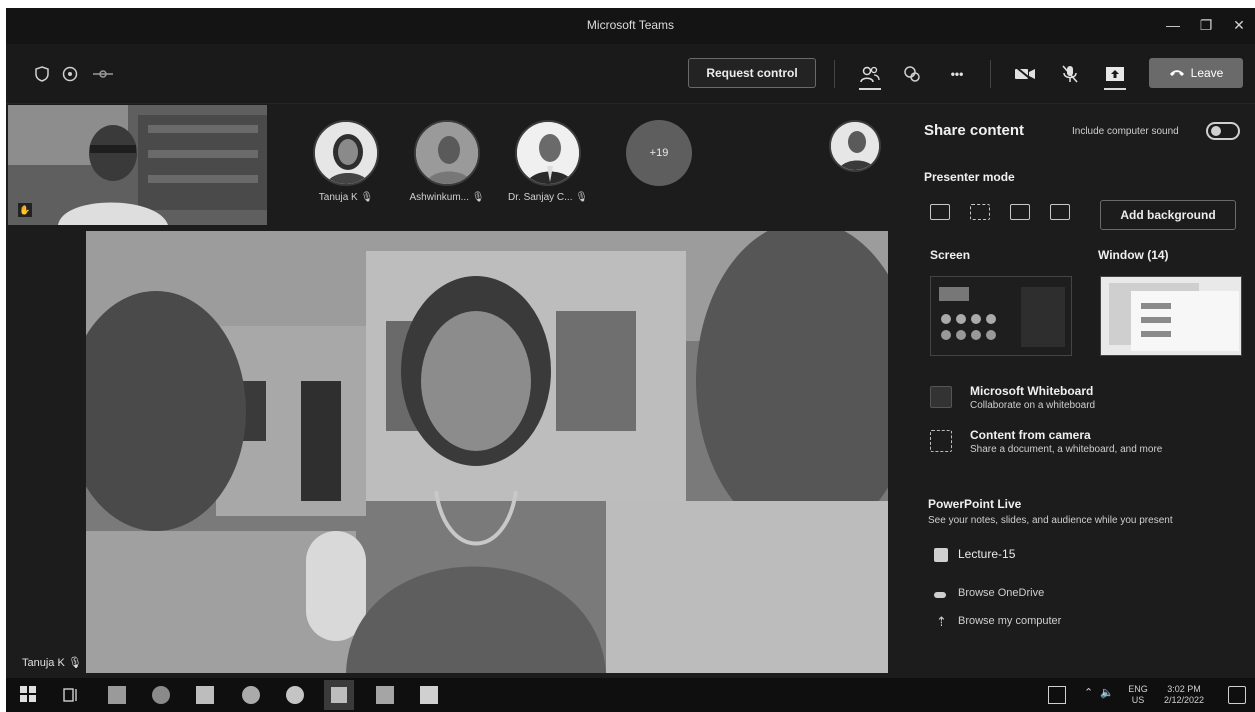 The width and height of the screenshot is (1255, 712). I want to click on cloud-icon, so click(940, 595).